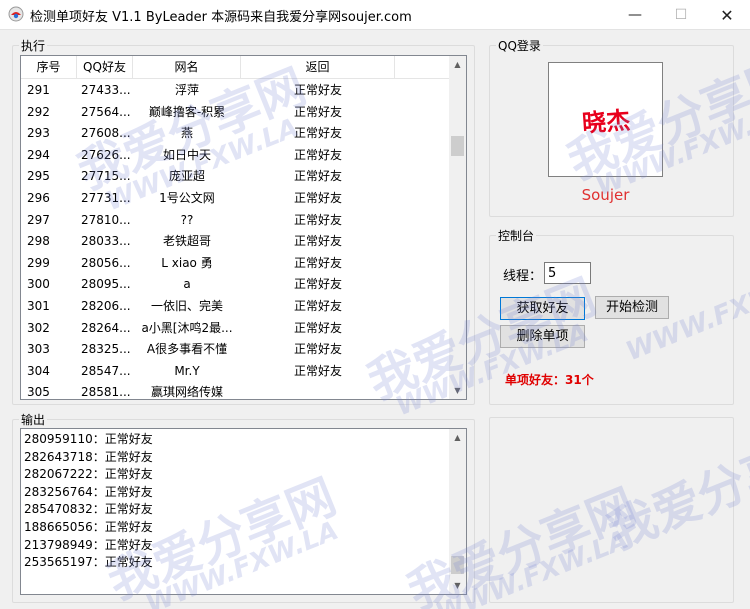 This screenshot has height=609, width=750. Describe the element at coordinates (605, 195) in the screenshot. I see `qq-nickname: Soujer` at that location.